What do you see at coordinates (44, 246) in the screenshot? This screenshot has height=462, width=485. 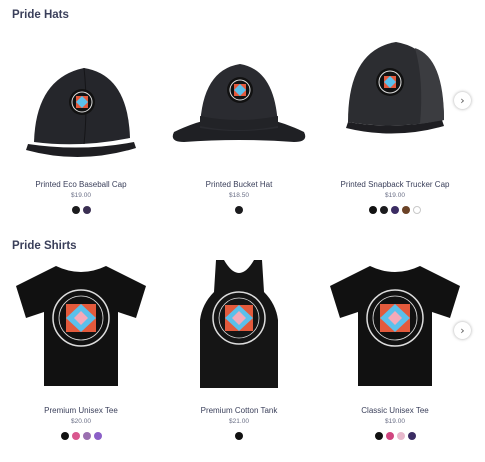 I see `section-title-shirts: Pride Shirts` at bounding box center [44, 246].